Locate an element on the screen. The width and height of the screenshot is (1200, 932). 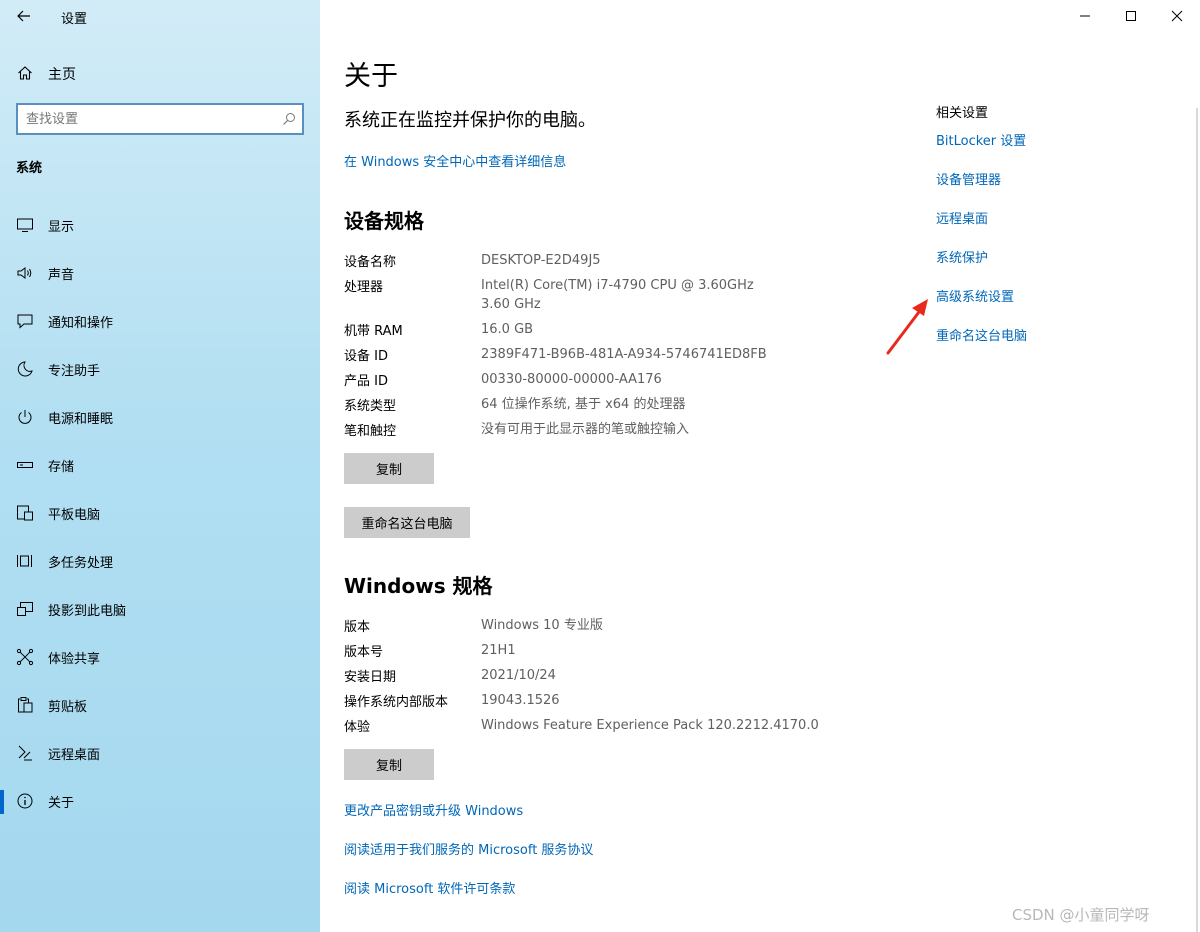
clipboard-icon is located at coordinates (25, 705).